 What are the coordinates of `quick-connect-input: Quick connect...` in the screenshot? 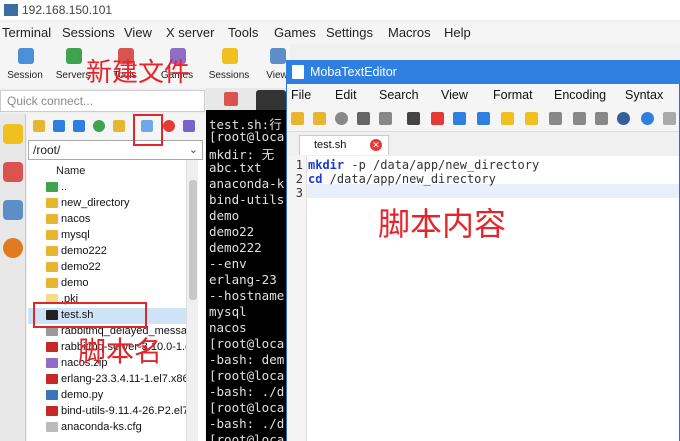 It's located at (102, 101).